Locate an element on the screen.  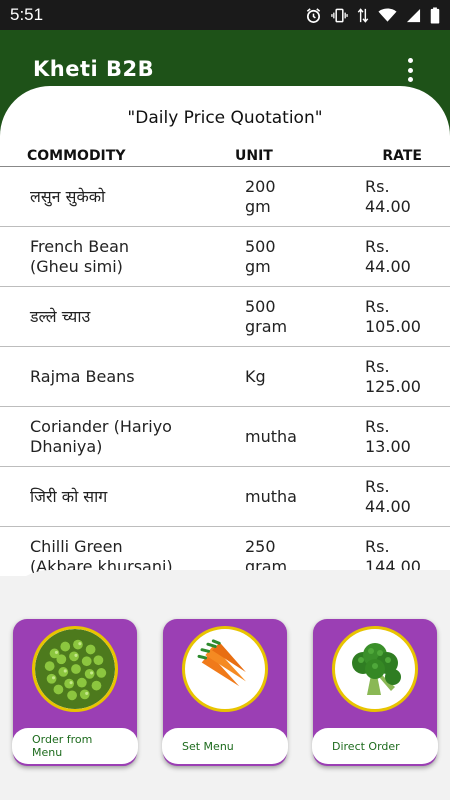
cell-commodity: French Bean (Gheu simi) is located at coordinates (80, 256).